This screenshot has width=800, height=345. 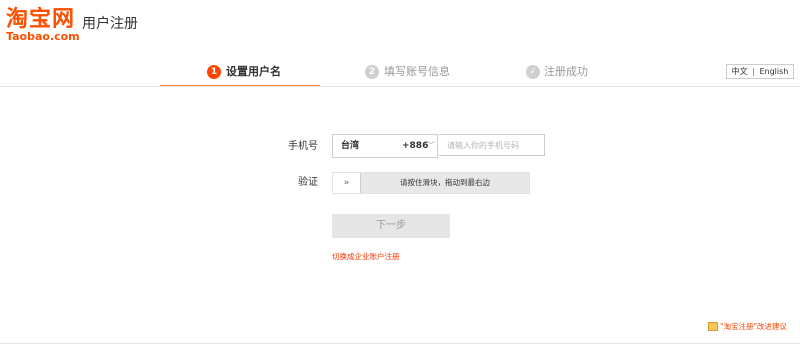 I want to click on feedback-link: "淘宝注册"改进建议, so click(x=747, y=327).